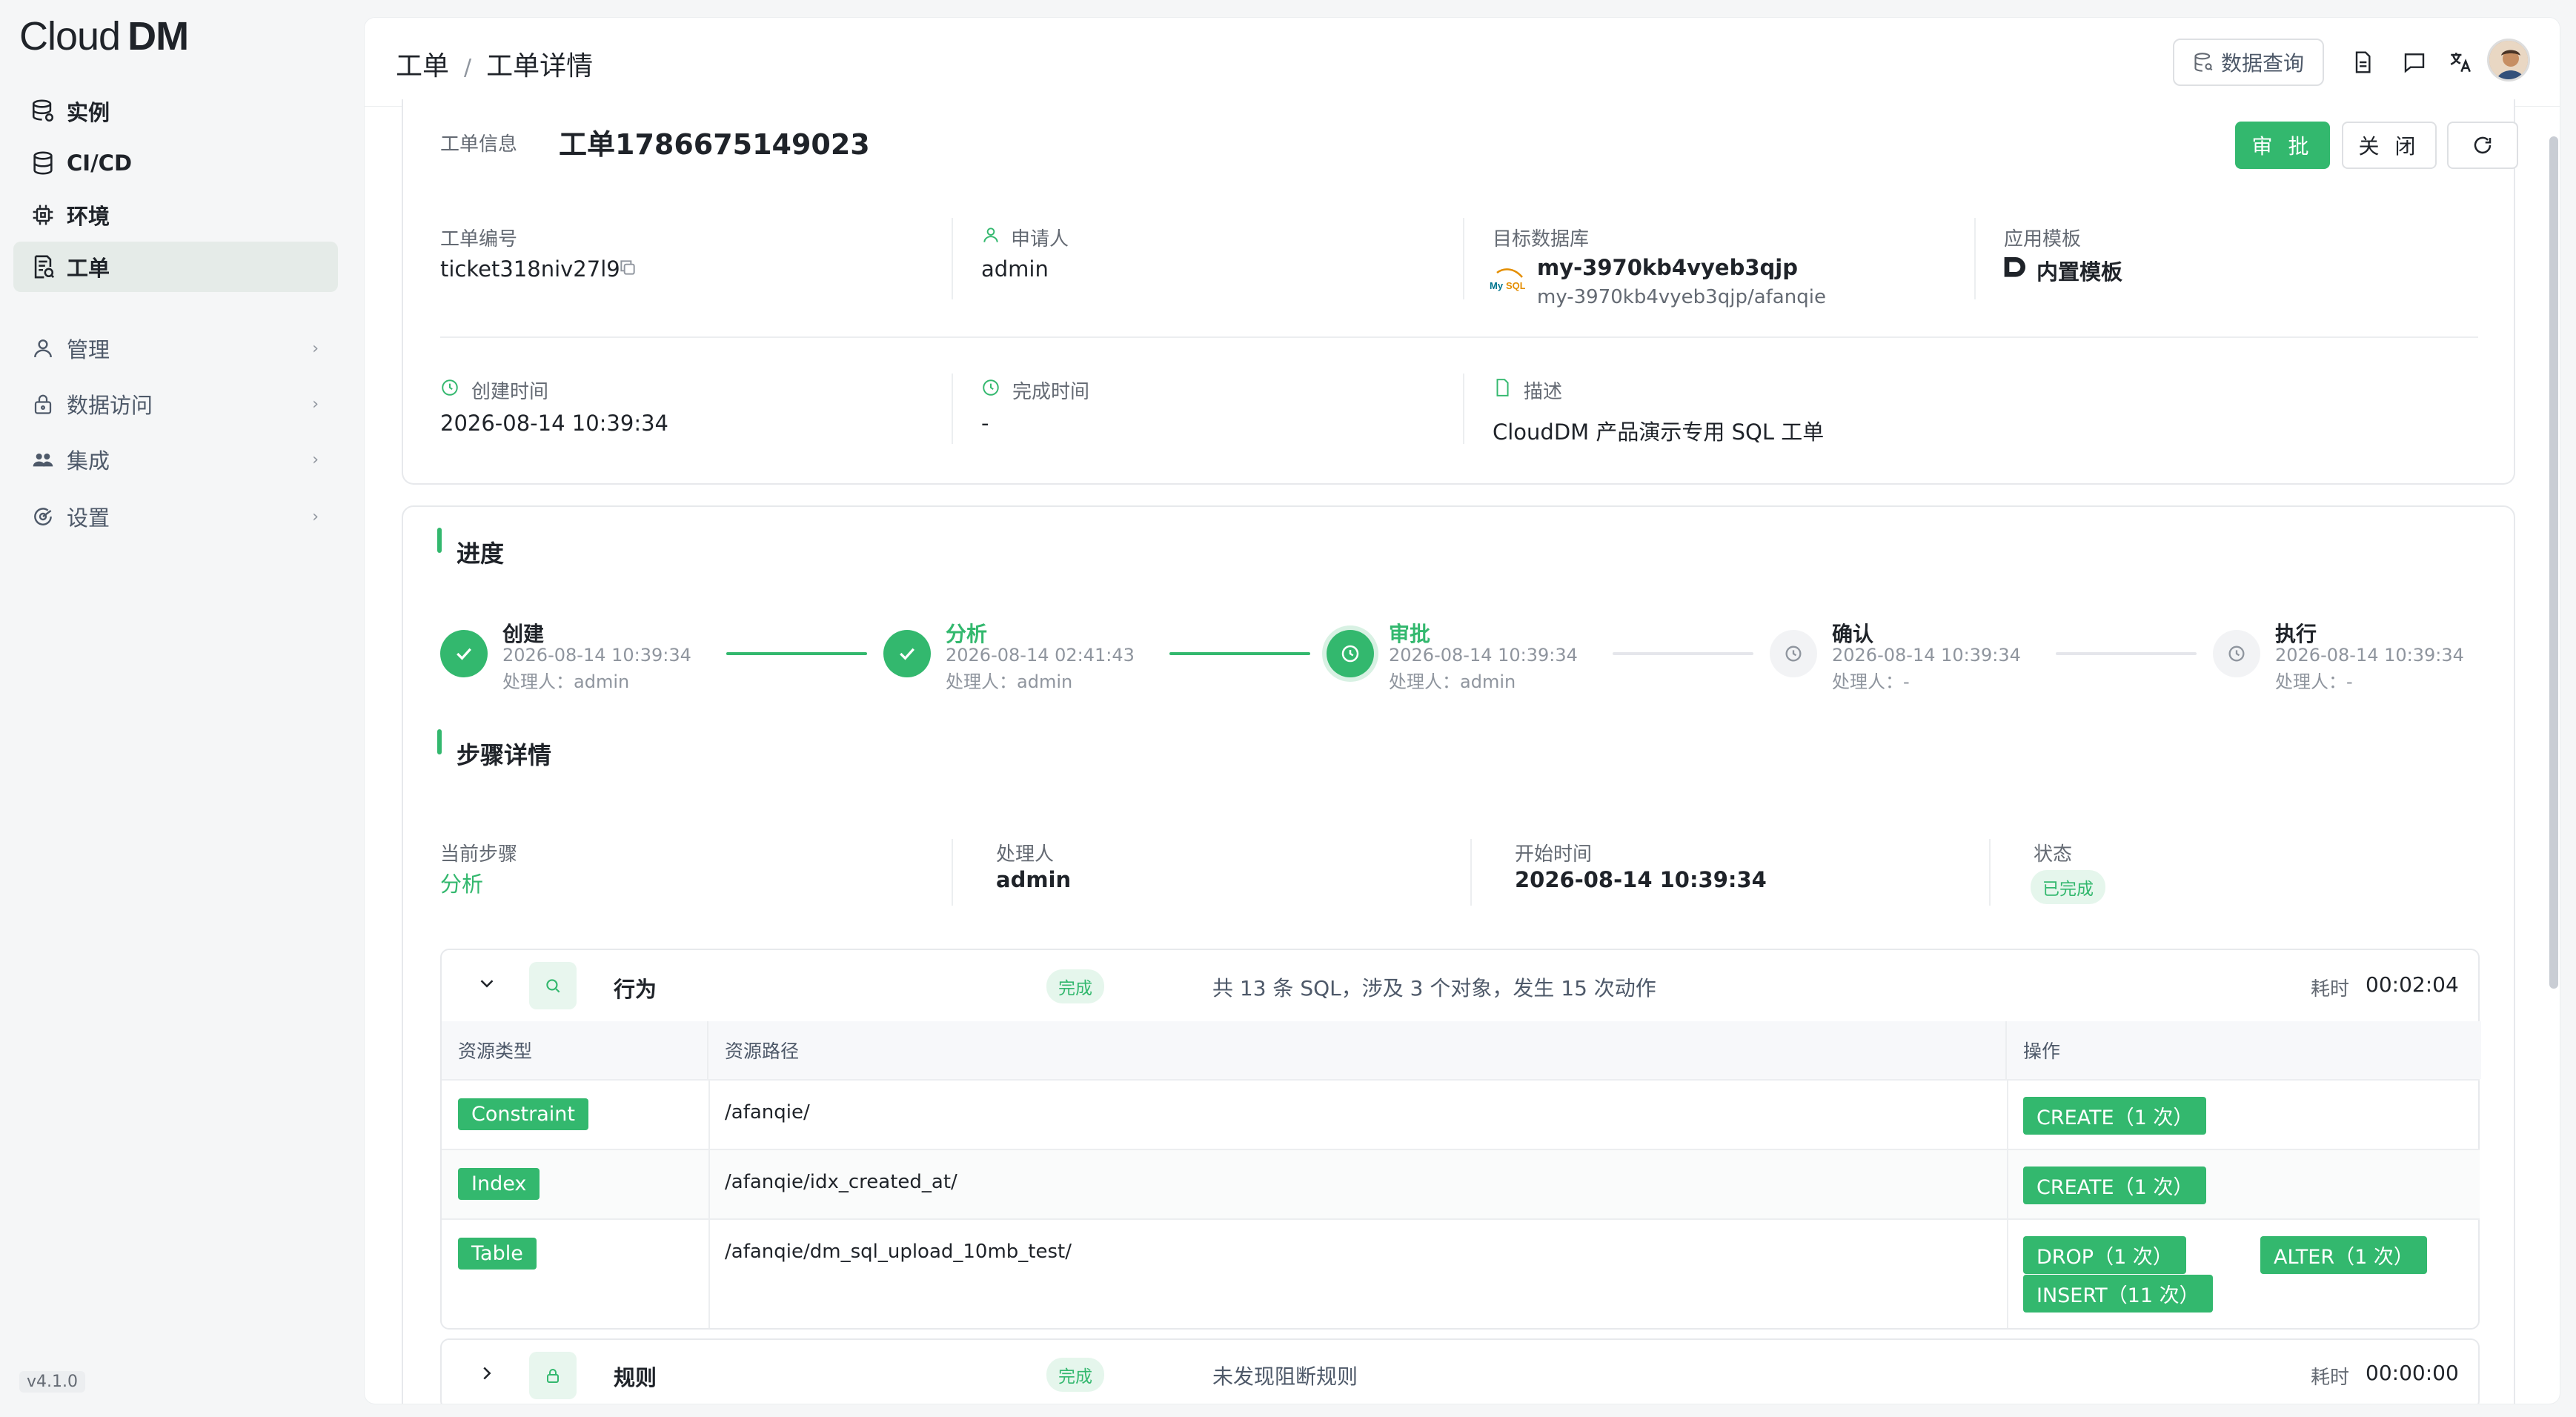 Image resolution: width=2576 pixels, height=1417 pixels. Describe the element at coordinates (540, 66) in the screenshot. I see `breadcrumb-current: 工单详情` at that location.